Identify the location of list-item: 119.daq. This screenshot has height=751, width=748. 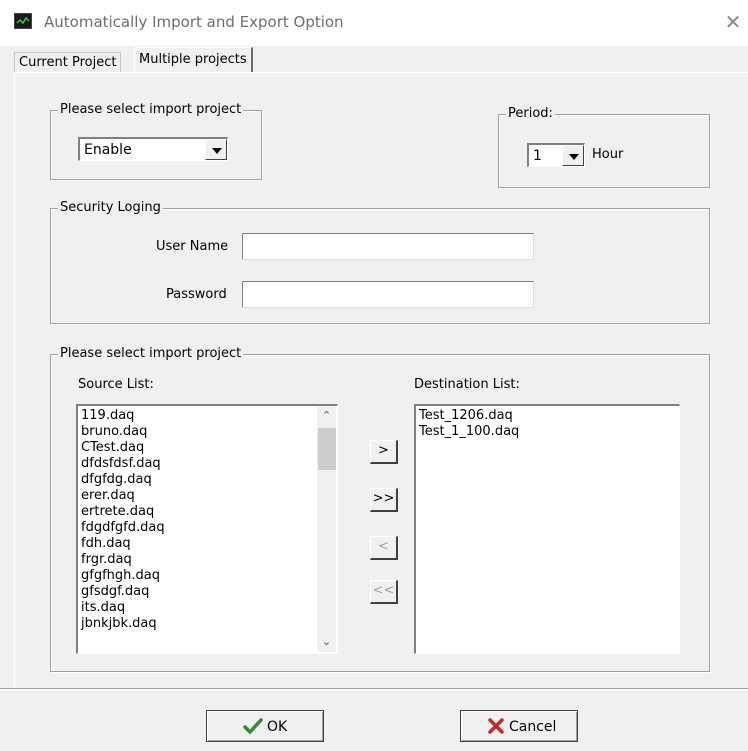
(207, 416).